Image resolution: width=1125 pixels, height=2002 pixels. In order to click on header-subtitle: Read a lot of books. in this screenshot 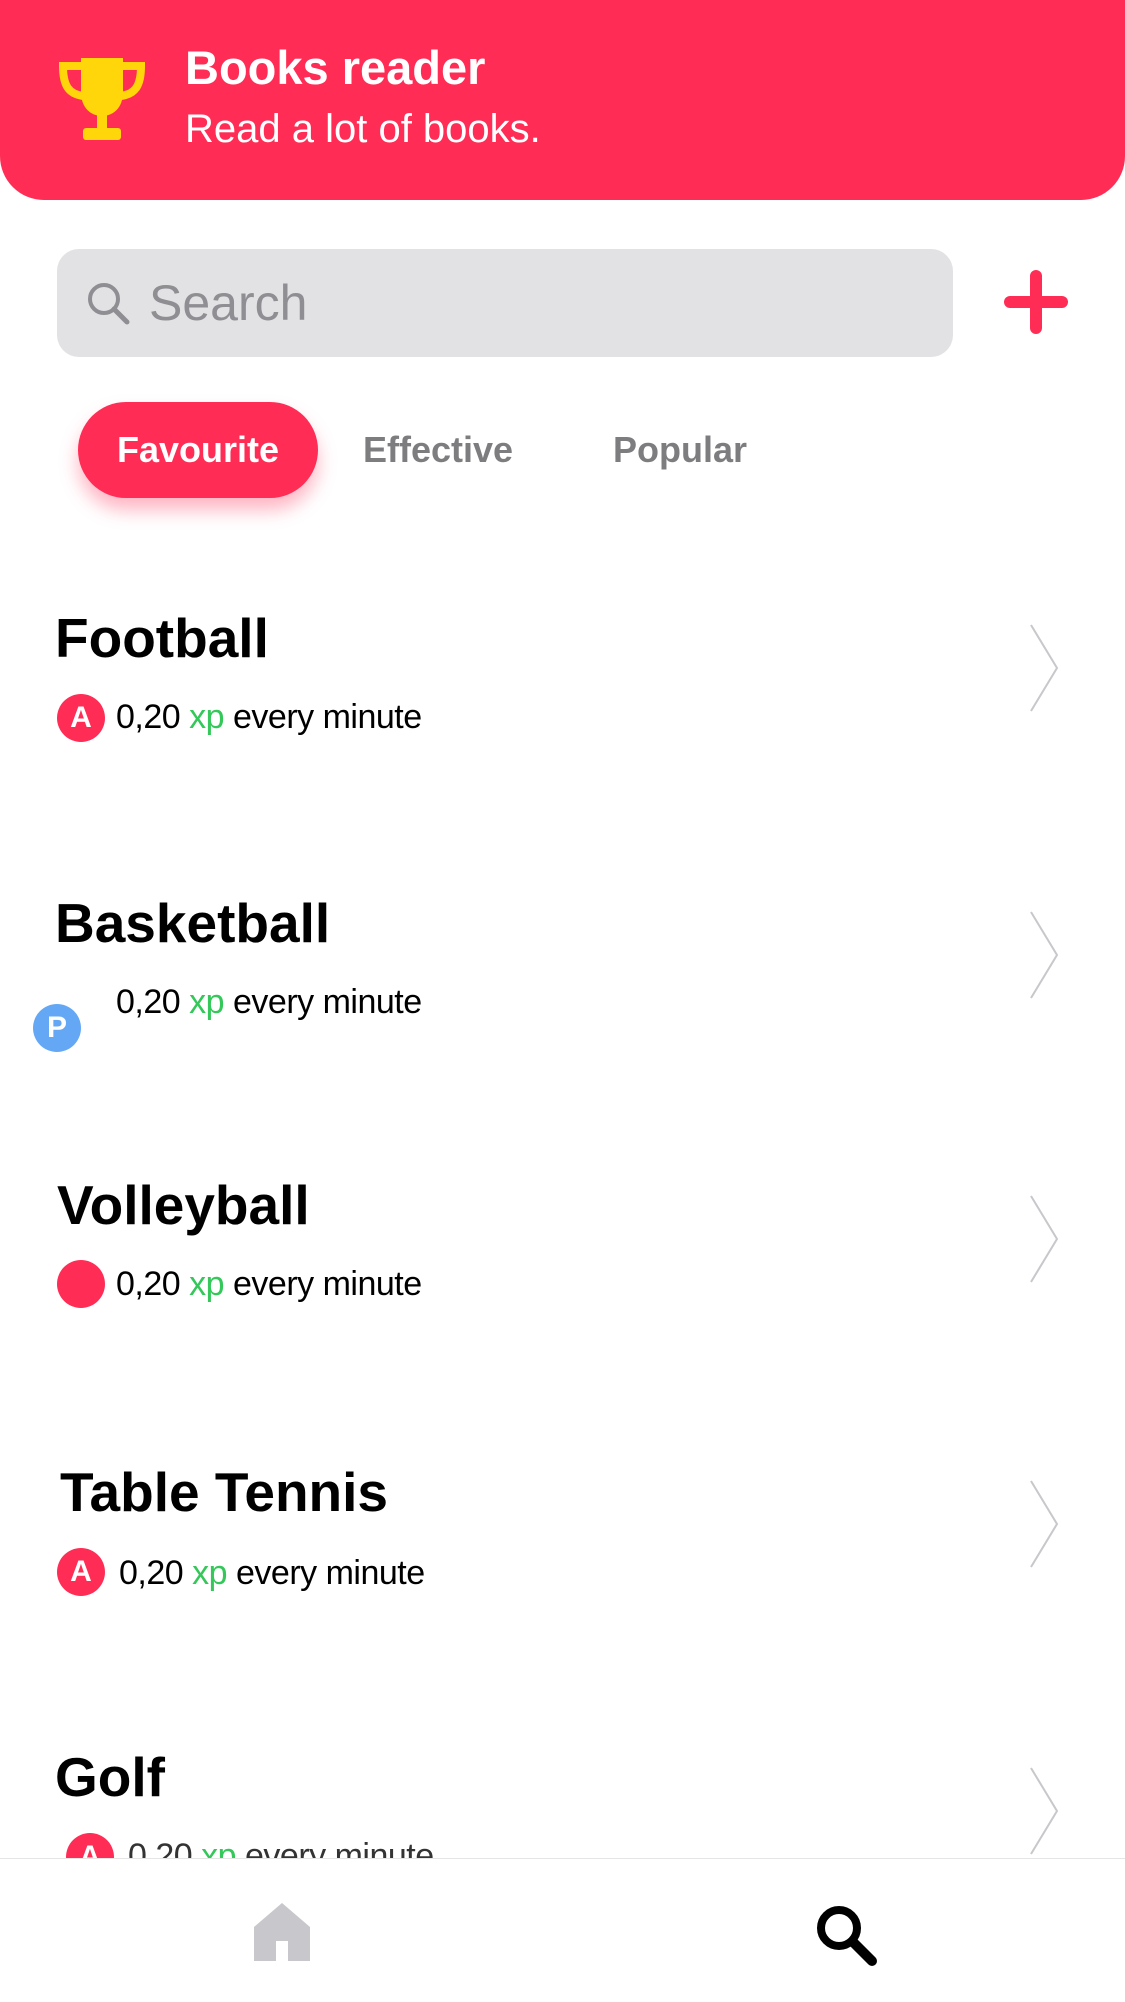, I will do `click(363, 129)`.